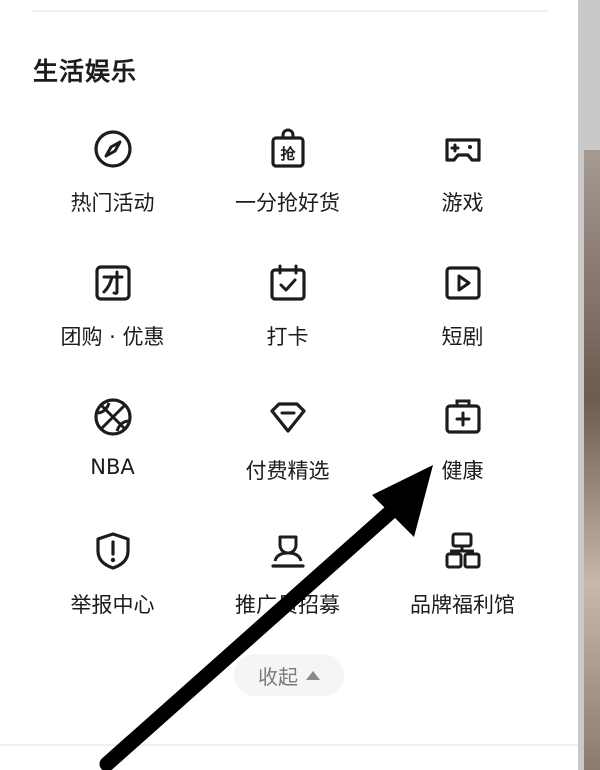 The width and height of the screenshot is (600, 770). I want to click on play-icon, so click(462, 283).